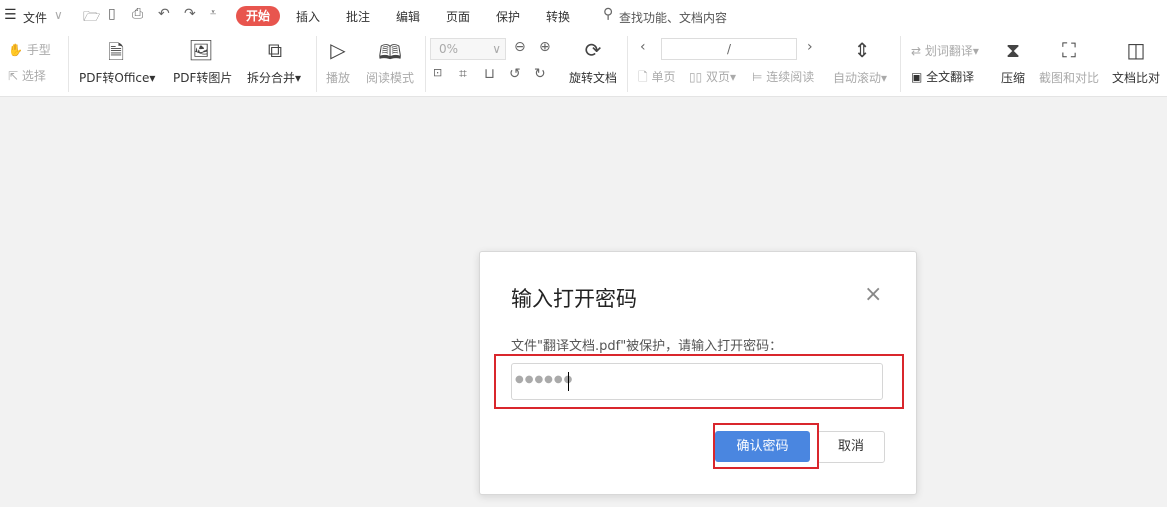 The image size is (1167, 507). What do you see at coordinates (116, 52) in the screenshot?
I see `pdf-to-office-icon: 🗎` at bounding box center [116, 52].